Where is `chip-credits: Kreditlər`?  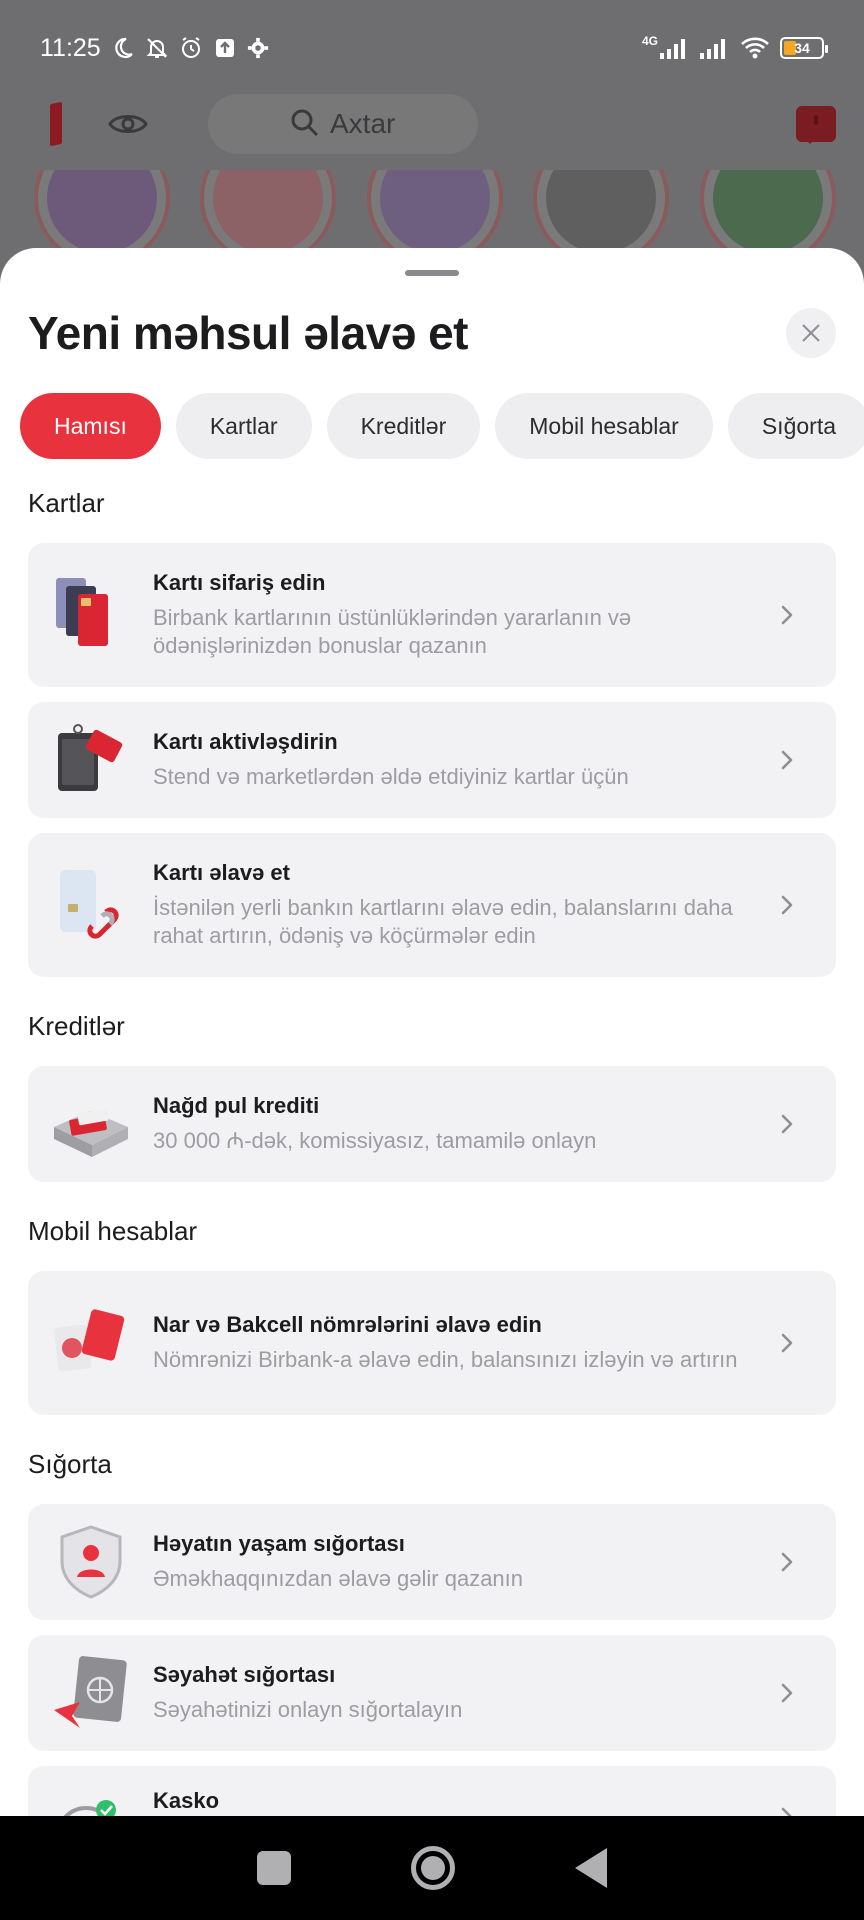 chip-credits: Kreditlər is located at coordinates (403, 426).